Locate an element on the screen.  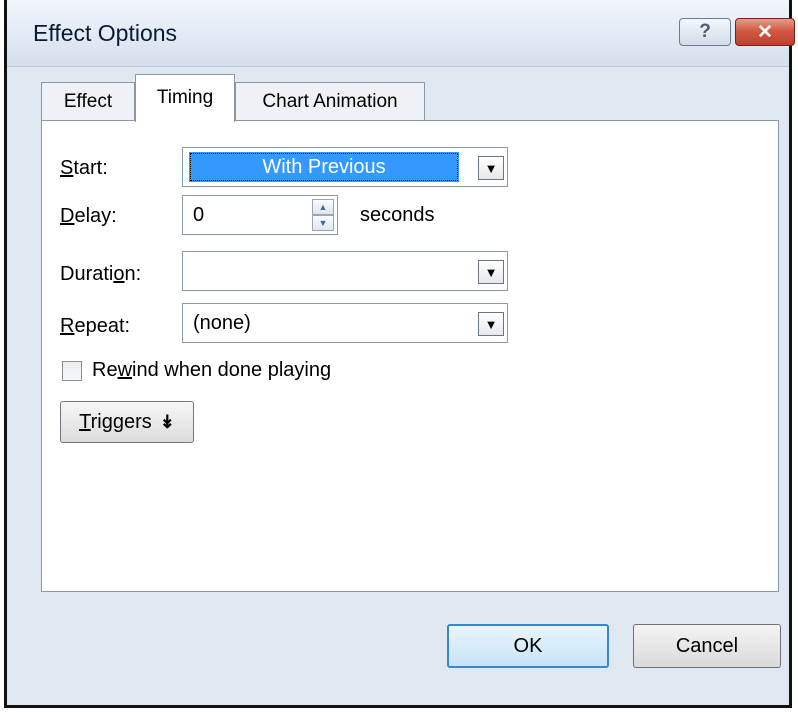
cancel-button-label: Cancel is located at coordinates (707, 645).